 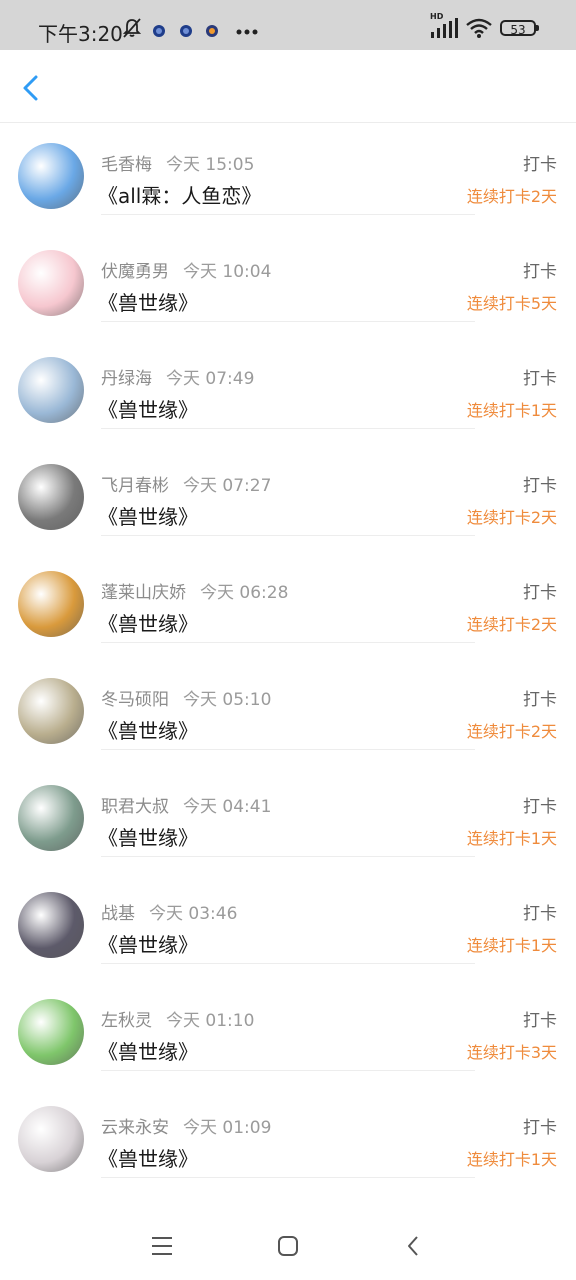 What do you see at coordinates (162, 1246) in the screenshot?
I see `menu-icon` at bounding box center [162, 1246].